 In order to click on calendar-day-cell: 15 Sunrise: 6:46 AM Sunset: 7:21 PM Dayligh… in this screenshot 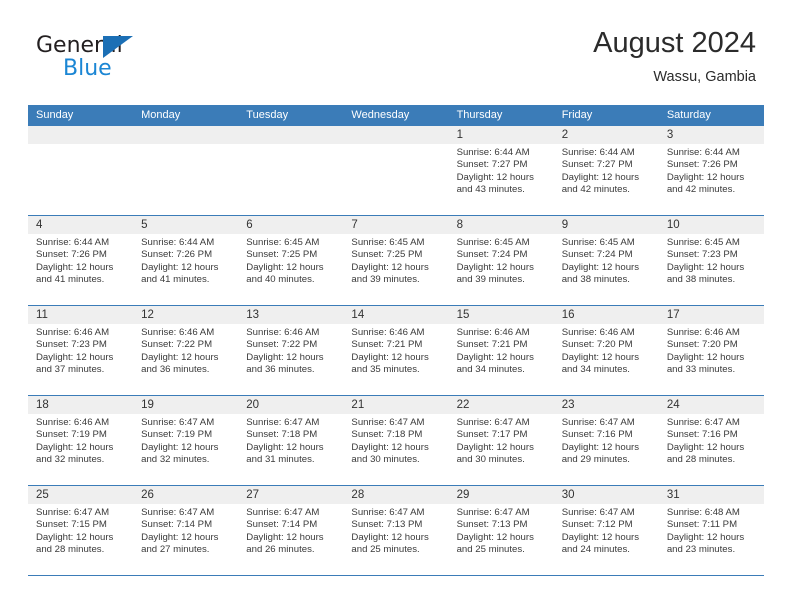, I will do `click(501, 350)`.